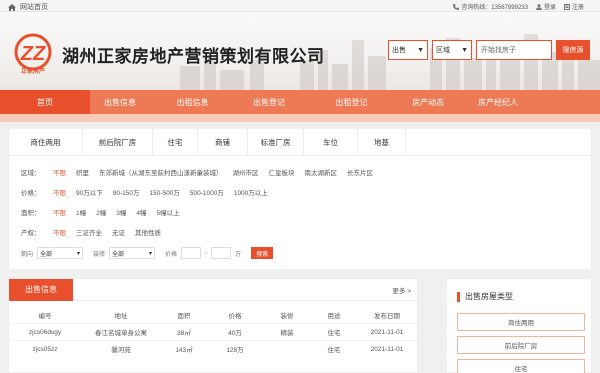 The width and height of the screenshot is (600, 373). What do you see at coordinates (191, 253) in the screenshot?
I see `price-min-input` at bounding box center [191, 253].